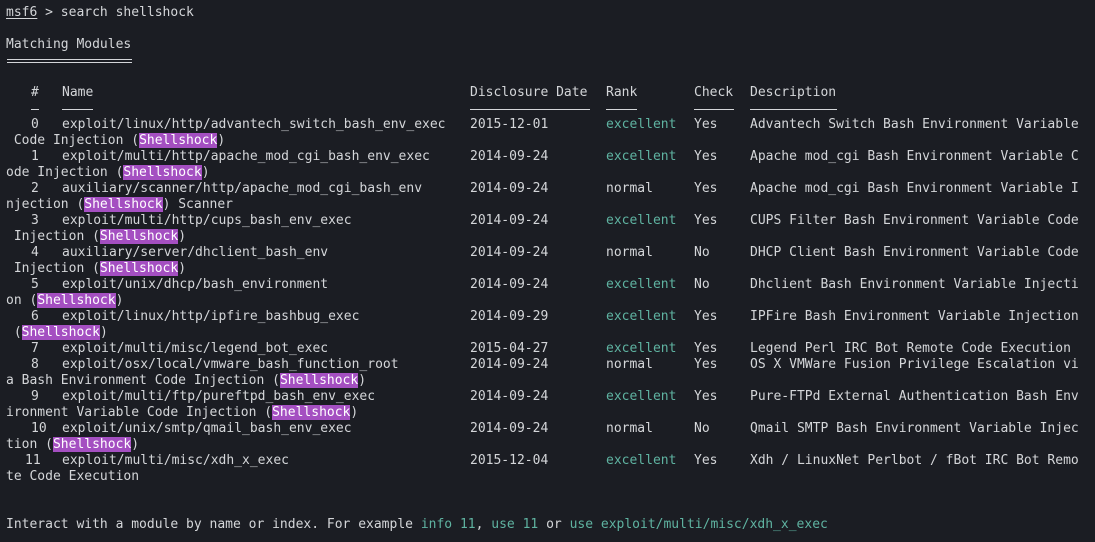 This screenshot has height=542, width=1095. Describe the element at coordinates (621, 109) in the screenshot. I see `col-divider-rank` at that location.